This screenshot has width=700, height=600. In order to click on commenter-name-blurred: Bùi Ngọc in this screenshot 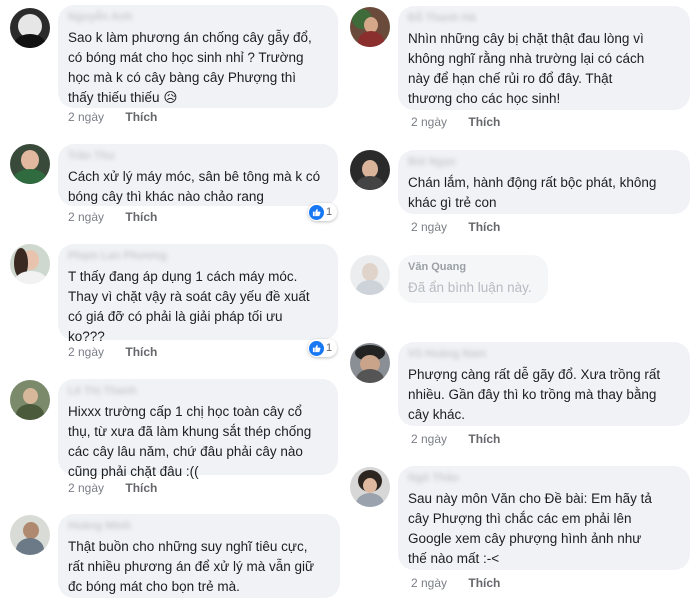, I will do `click(544, 162)`.